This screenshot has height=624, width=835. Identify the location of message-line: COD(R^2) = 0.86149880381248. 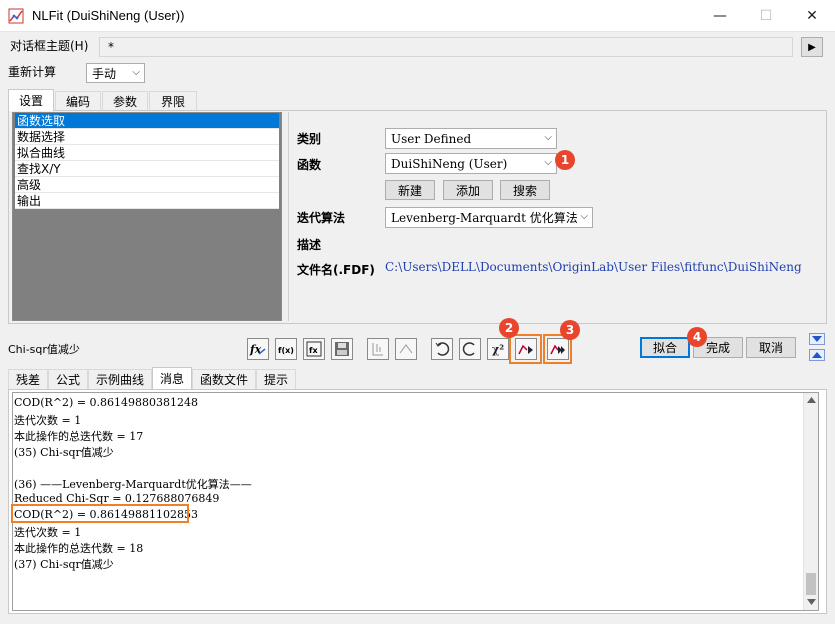
(106, 402).